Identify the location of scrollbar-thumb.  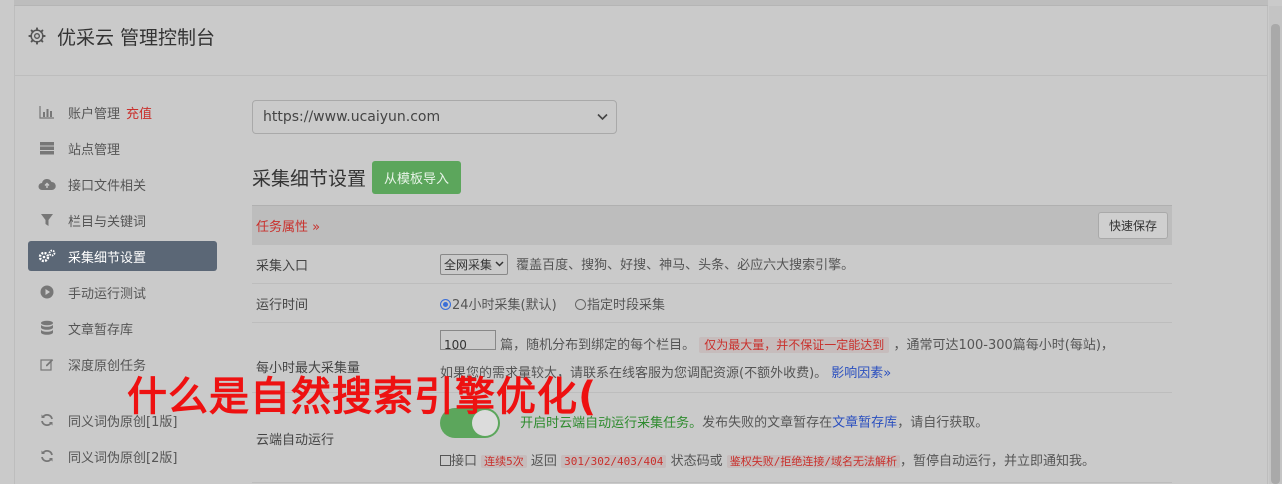
(1275, 254).